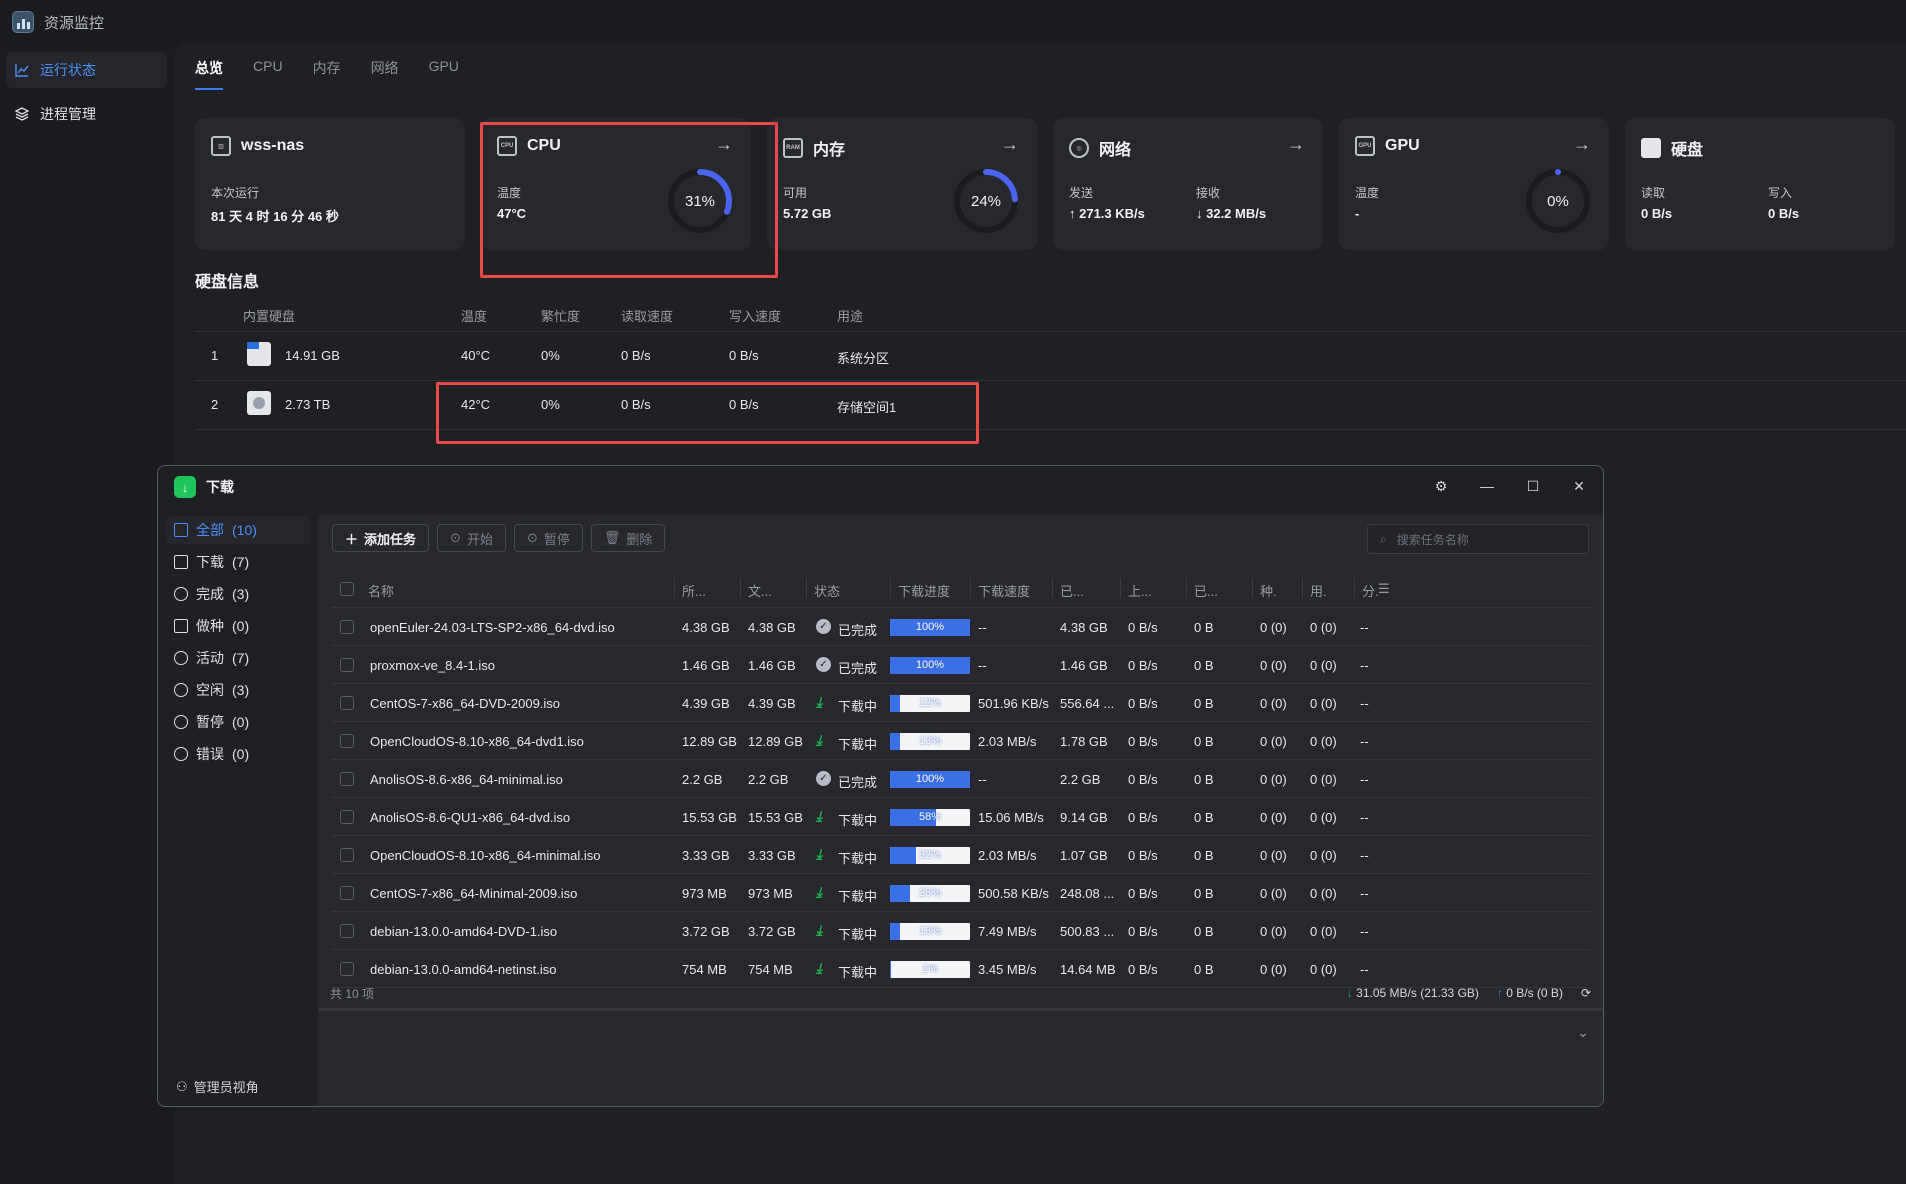 This screenshot has width=1906, height=1184. I want to click on downloading-icon: ⤓, so click(819, 740).